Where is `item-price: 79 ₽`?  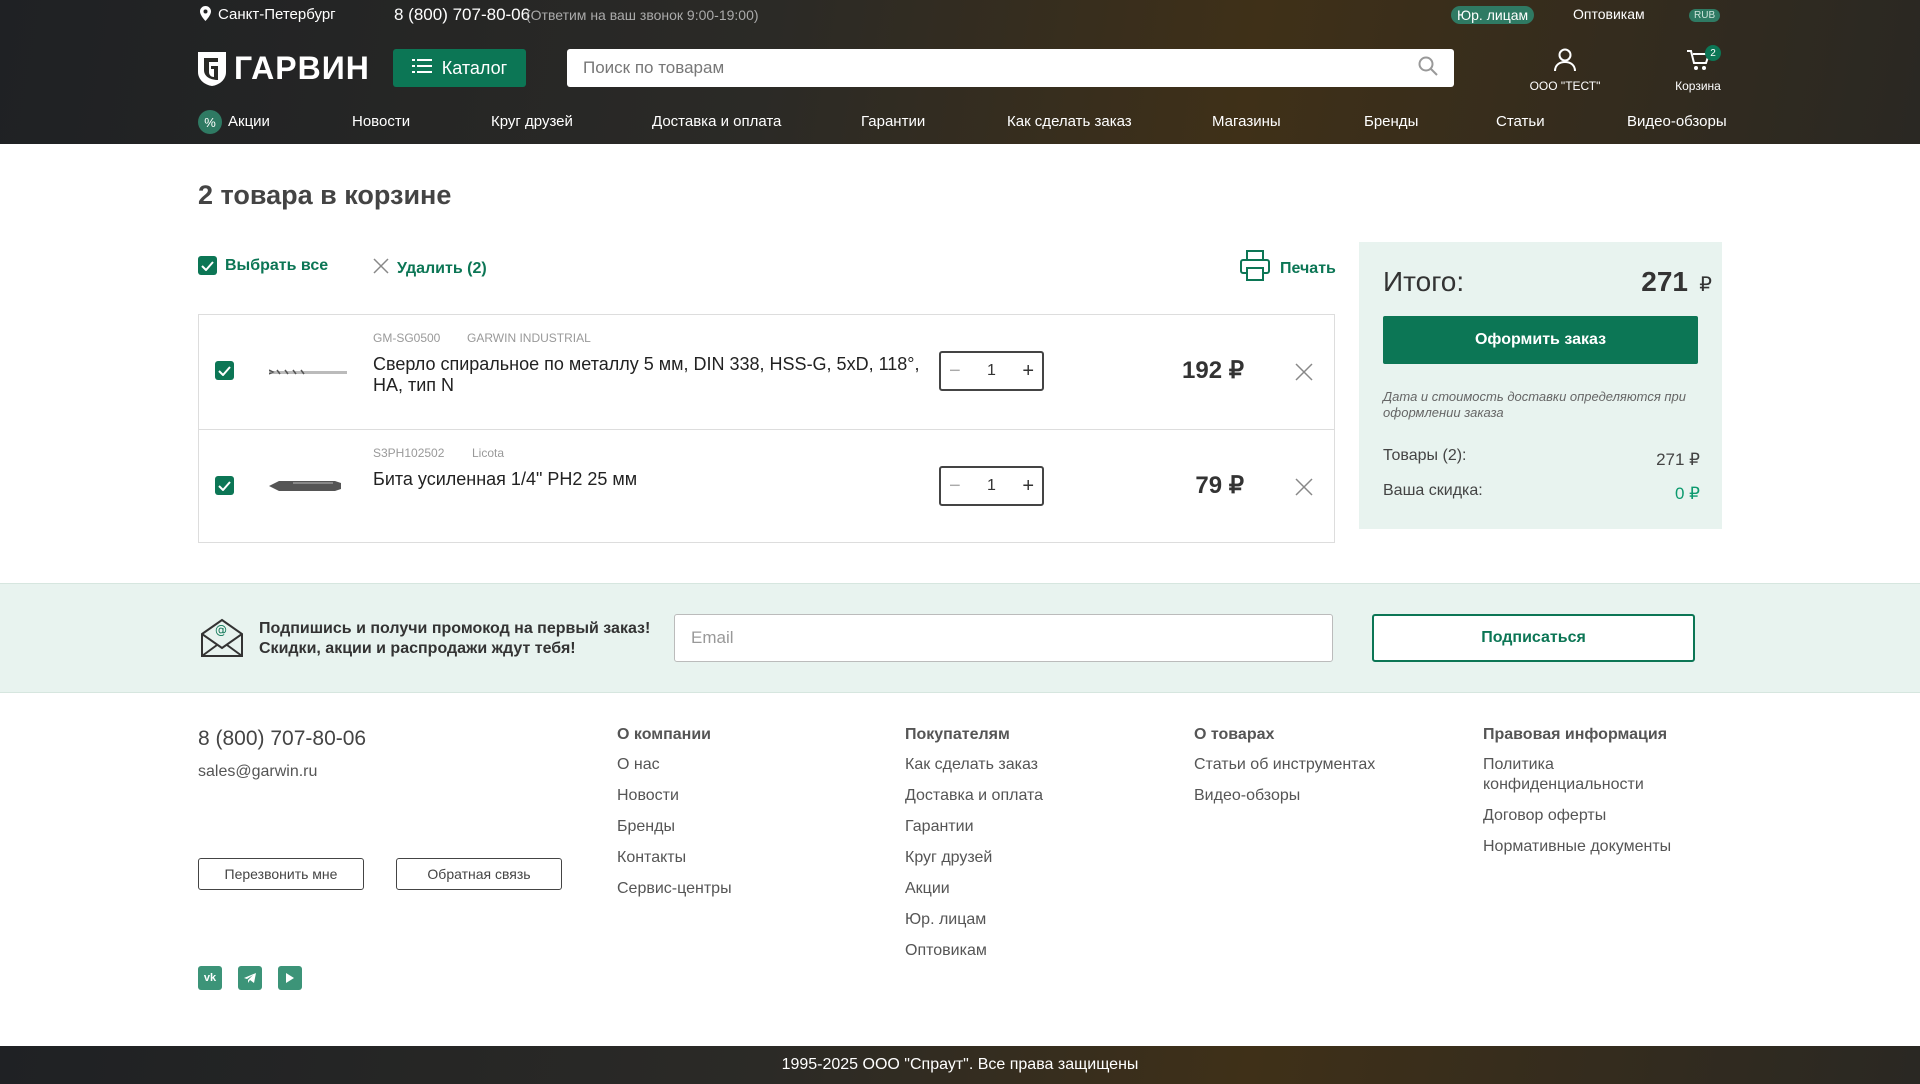 item-price: 79 ₽ is located at coordinates (1219, 485).